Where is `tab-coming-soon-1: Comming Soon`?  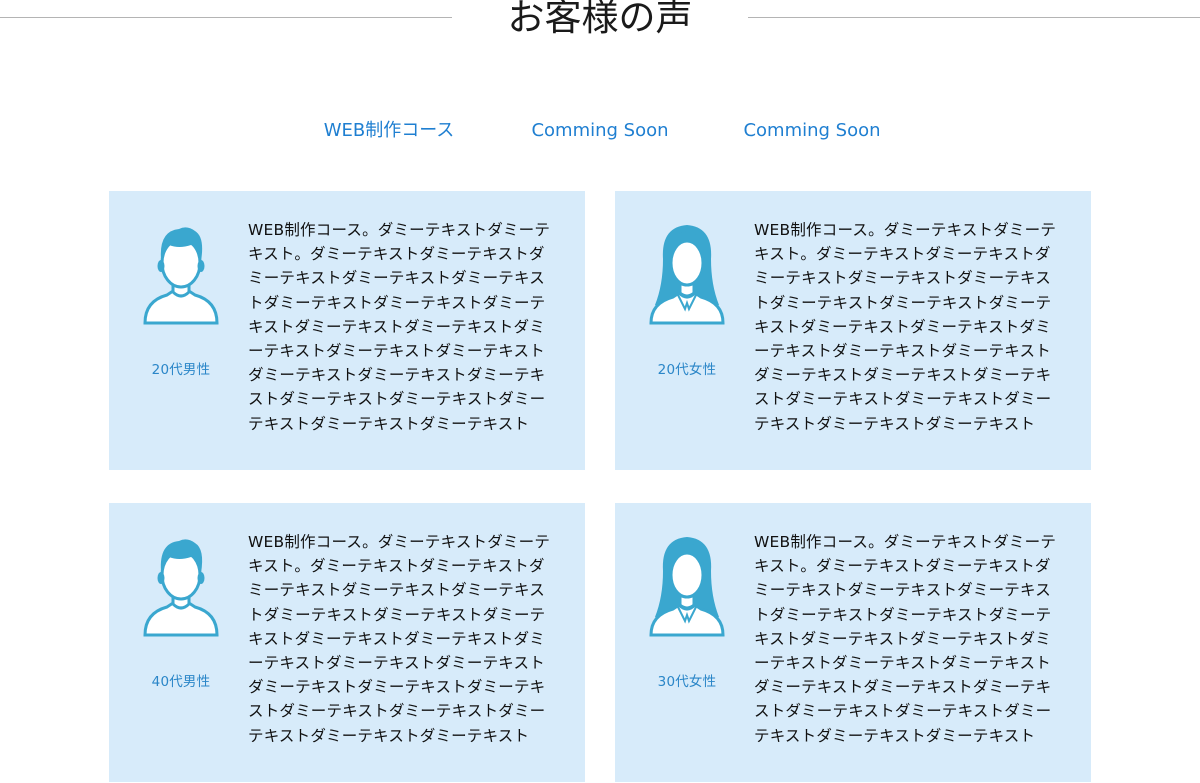
tab-coming-soon-1: Comming Soon is located at coordinates (600, 131).